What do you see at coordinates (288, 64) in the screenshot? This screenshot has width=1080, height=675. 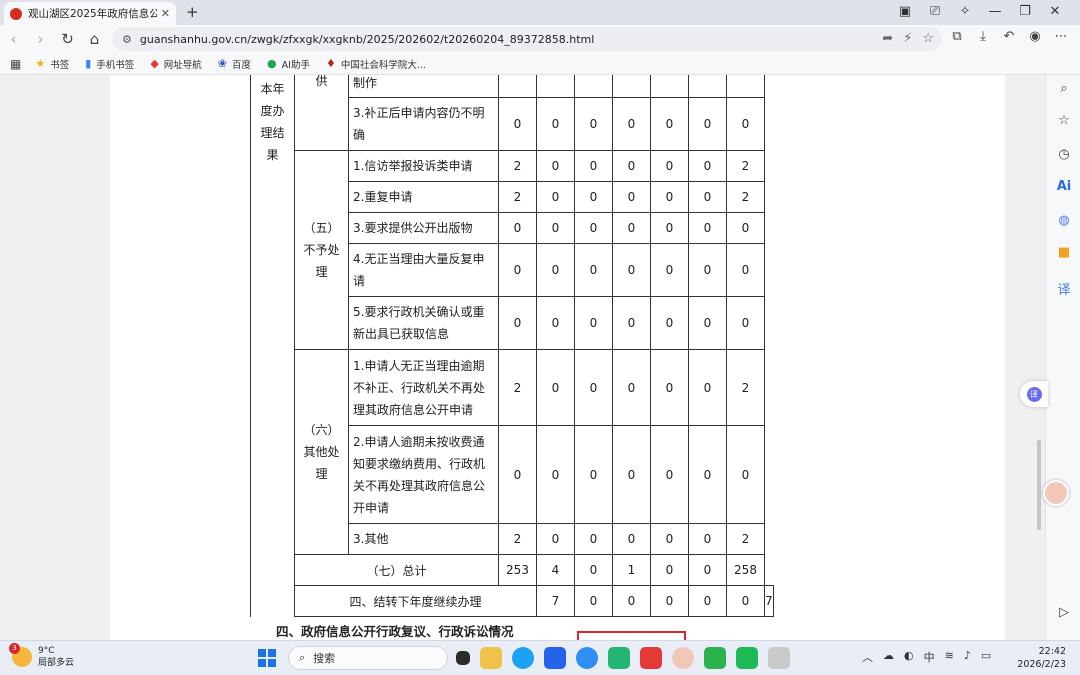 I see `bookmark-item: ● AI助手` at bounding box center [288, 64].